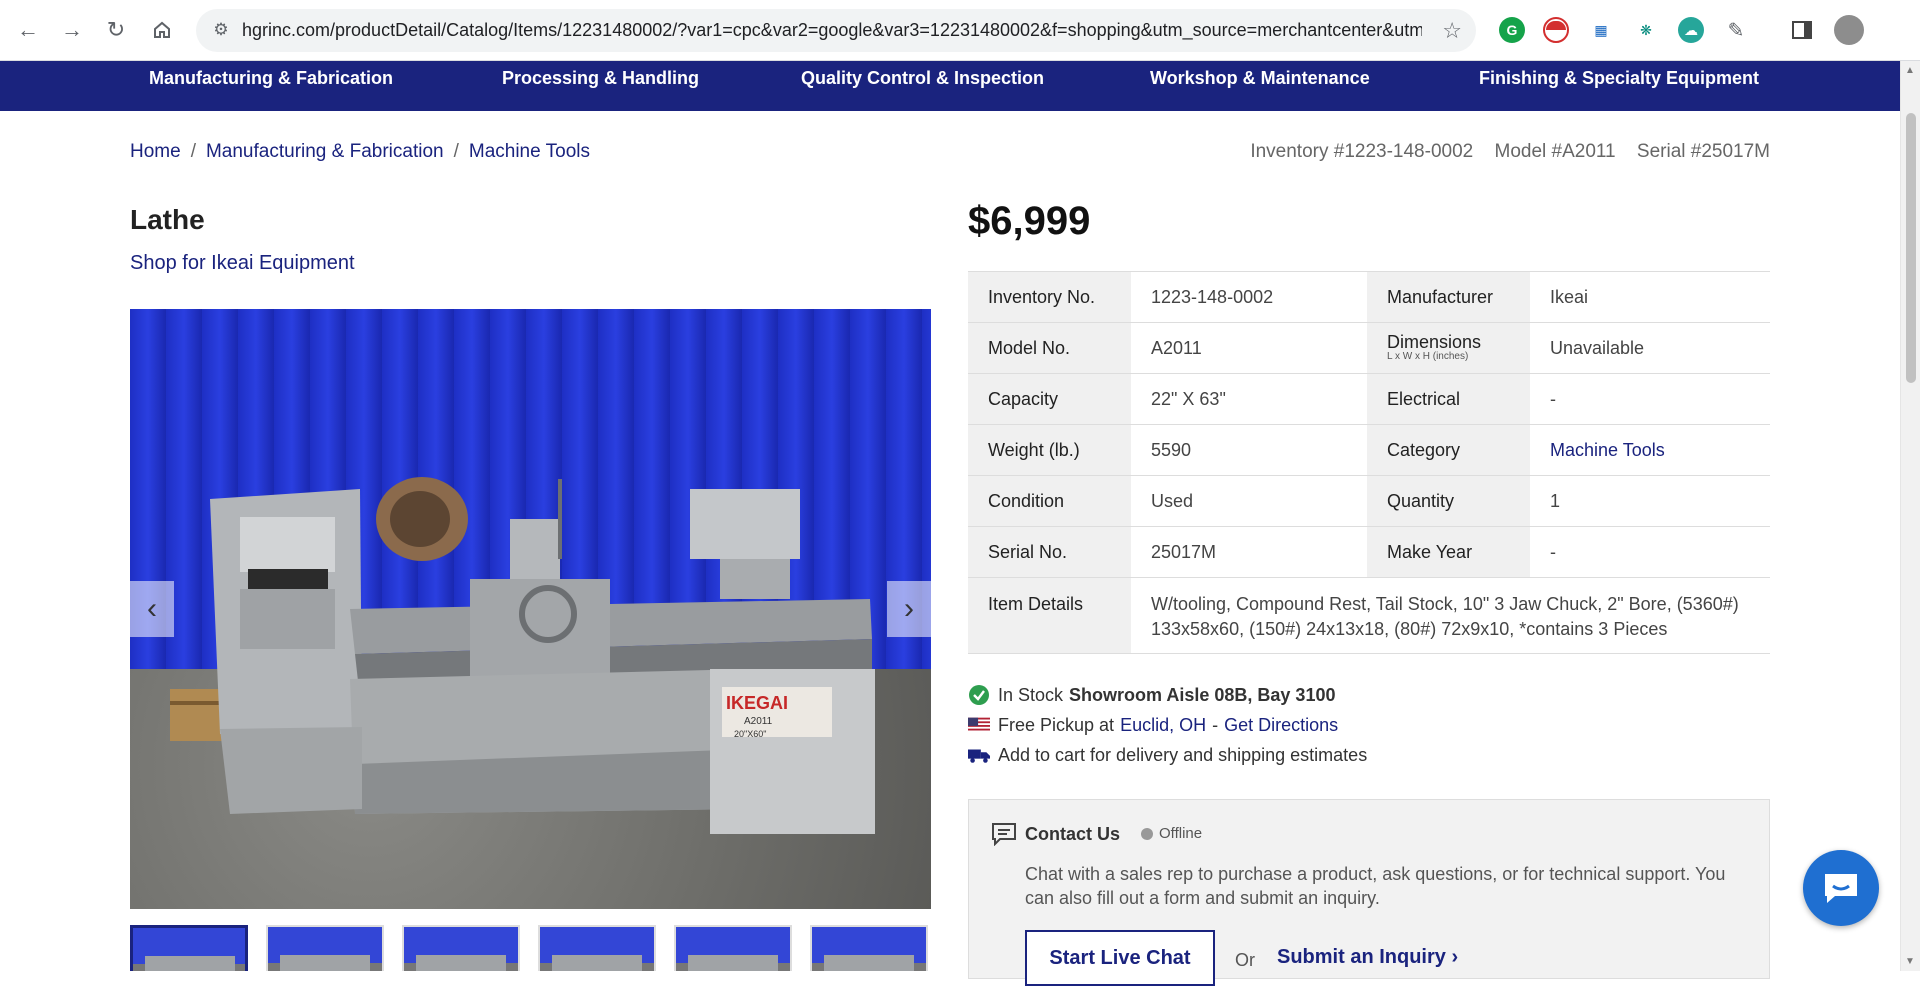 Image resolution: width=1920 pixels, height=986 pixels. What do you see at coordinates (1260, 78) in the screenshot?
I see `nav-item-workshop: Workshop & Maintenance` at bounding box center [1260, 78].